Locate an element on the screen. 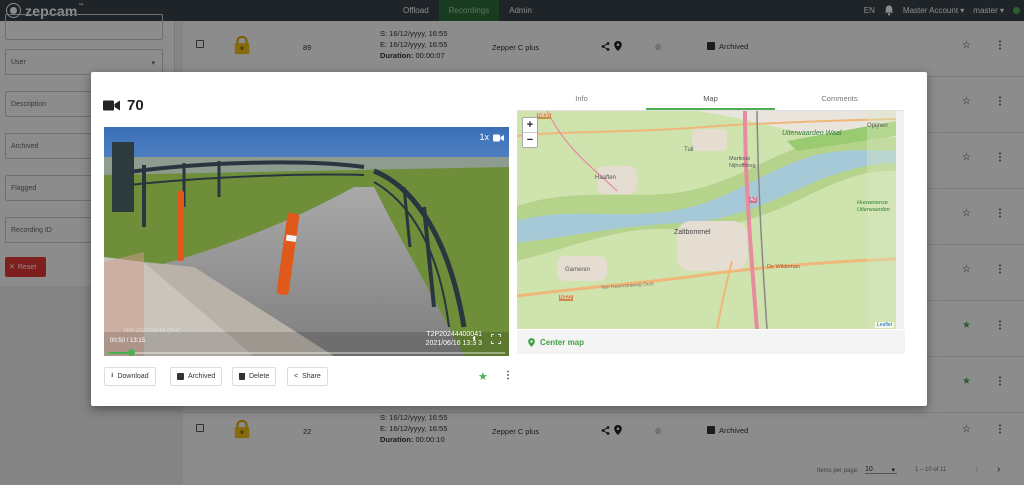 The image size is (1024, 485). volume-icon: ◖ is located at coordinates (474, 338).